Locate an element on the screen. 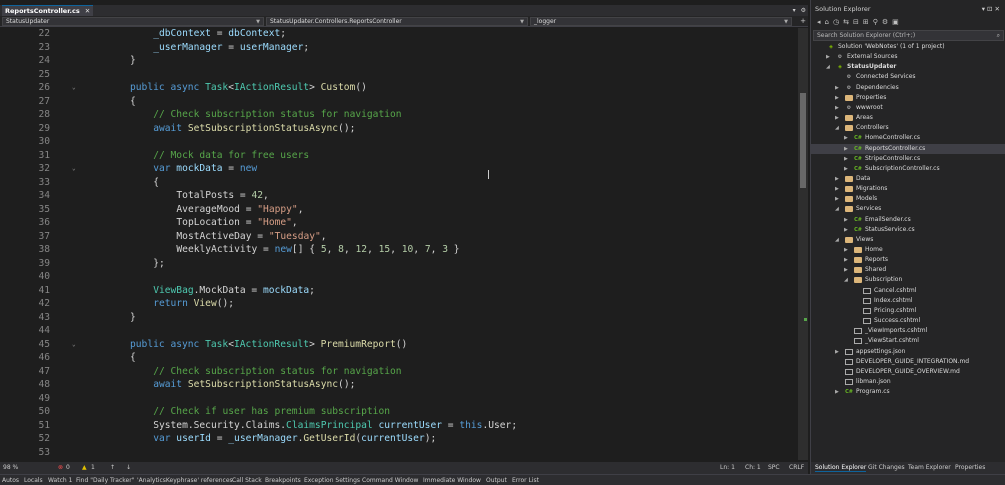  tree-item: ▶ Shared is located at coordinates (908, 270).